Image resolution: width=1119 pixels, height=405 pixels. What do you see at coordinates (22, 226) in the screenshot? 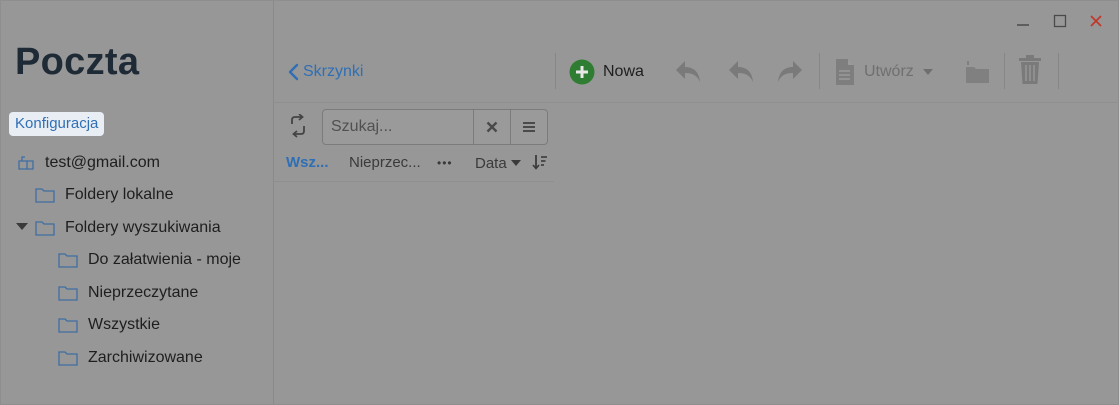
I see `collapse-triangle-icon` at bounding box center [22, 226].